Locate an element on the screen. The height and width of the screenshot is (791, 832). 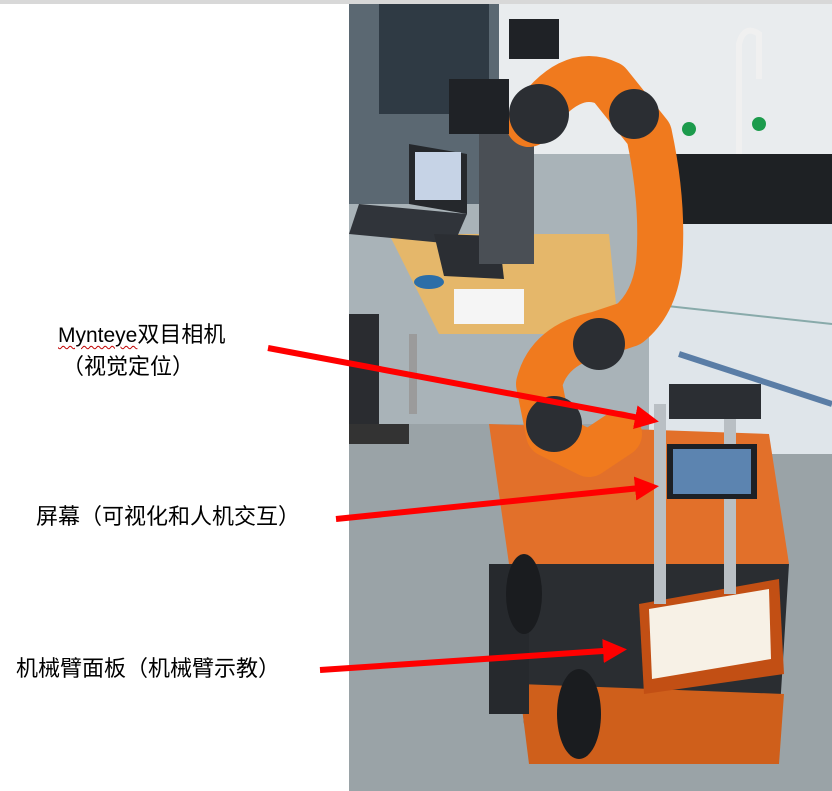
mynteye-camera-label: Mynteye双目相机 （视觉定位） is located at coordinates (141, 352).